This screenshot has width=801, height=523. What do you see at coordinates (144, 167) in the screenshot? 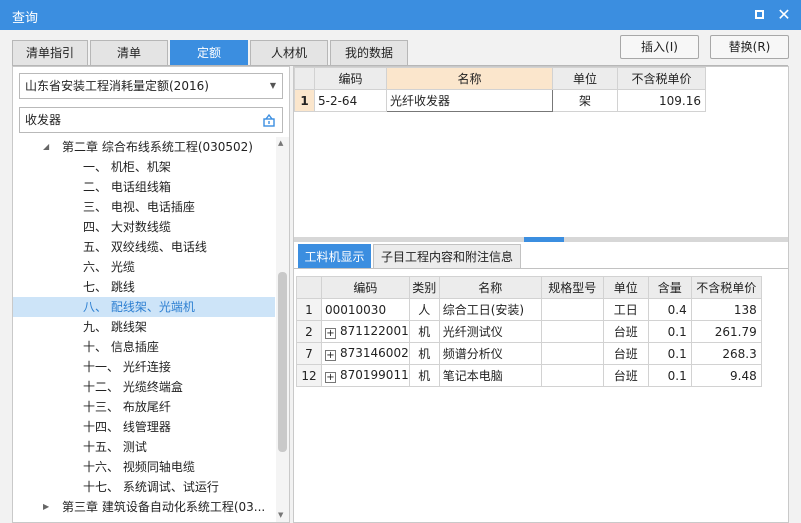
I see `tree-item: 一、 机柜、机架` at bounding box center [144, 167].